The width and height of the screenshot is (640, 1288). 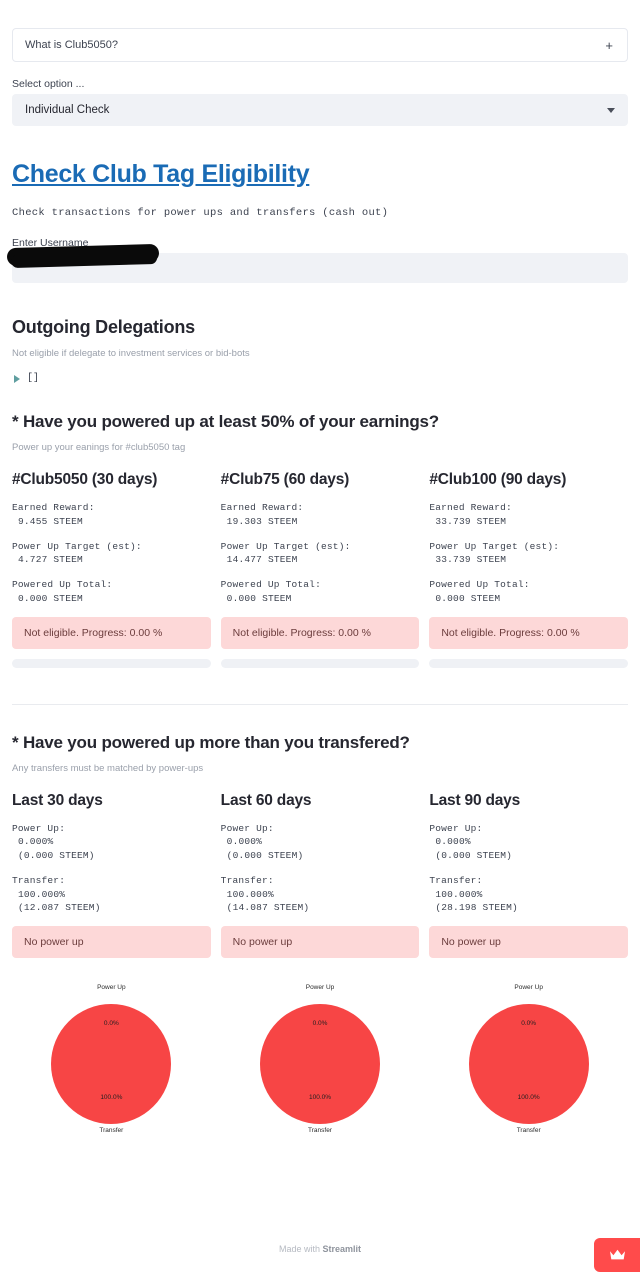 What do you see at coordinates (111, 515) in the screenshot?
I see `earned-reward-stat: Earned Reward: 9.455 STEEM` at bounding box center [111, 515].